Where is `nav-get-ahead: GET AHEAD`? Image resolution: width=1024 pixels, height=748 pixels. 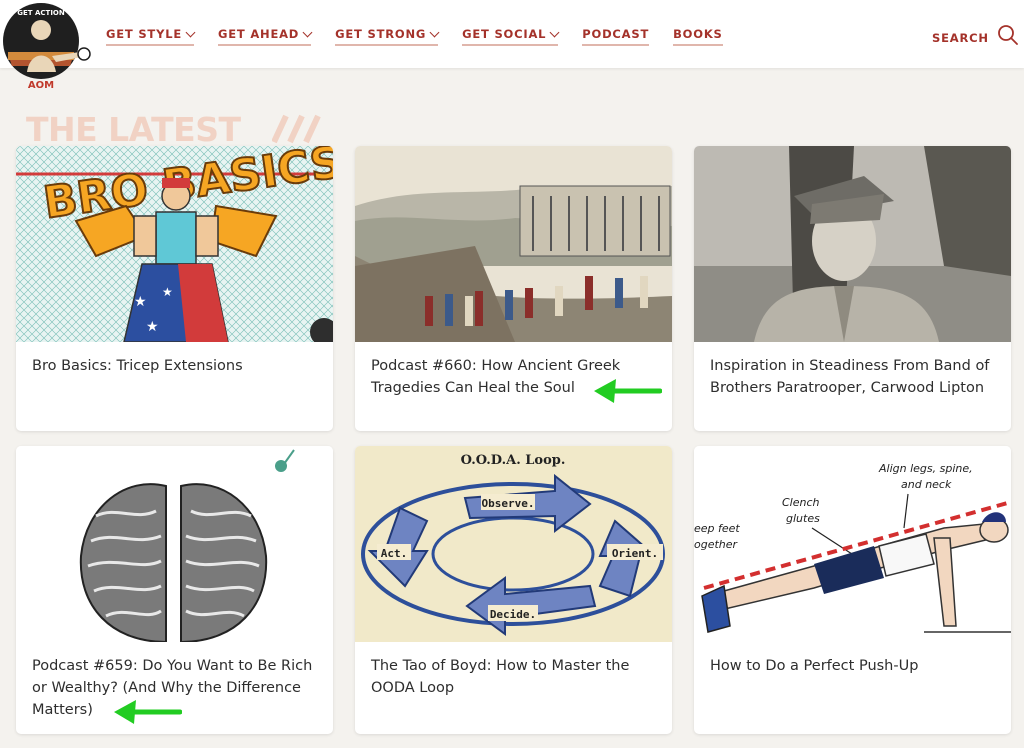
nav-get-ahead: GET AHEAD is located at coordinates (265, 36).